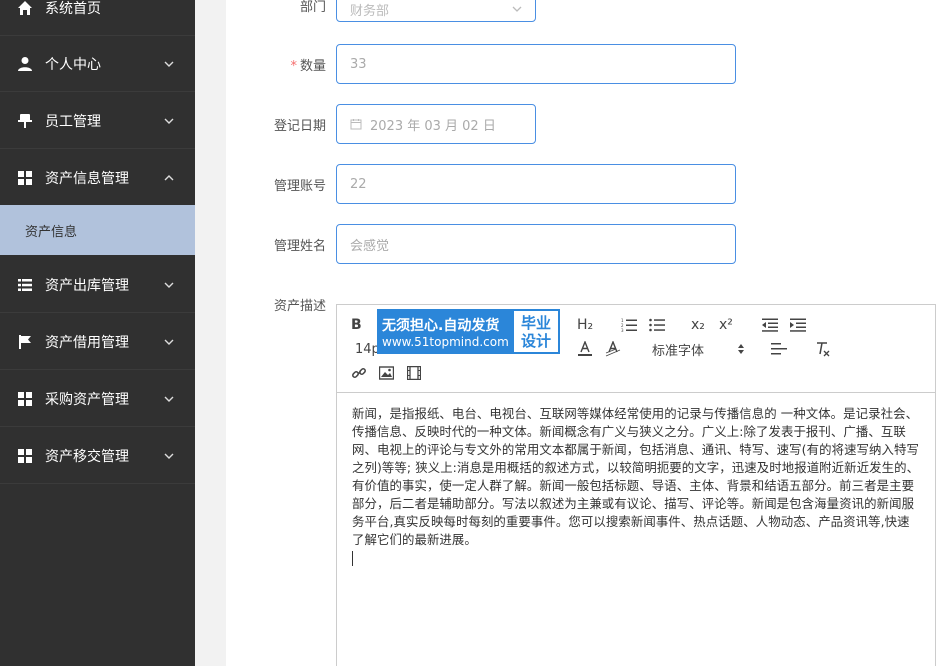  What do you see at coordinates (25, 121) in the screenshot?
I see `pin-icon` at bounding box center [25, 121].